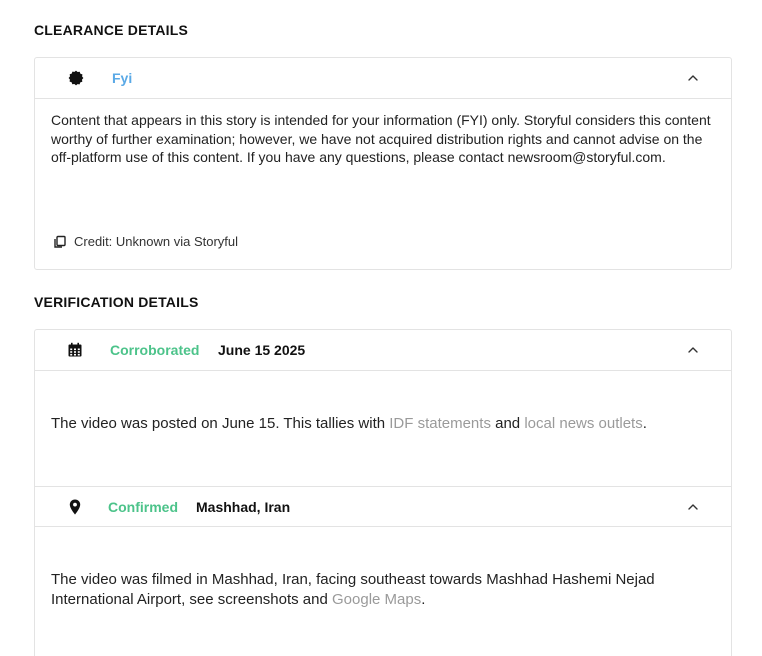 This screenshot has height=656, width=762. Describe the element at coordinates (156, 241) in the screenshot. I see `credit-text: Credit: Unknown via Storyful` at that location.